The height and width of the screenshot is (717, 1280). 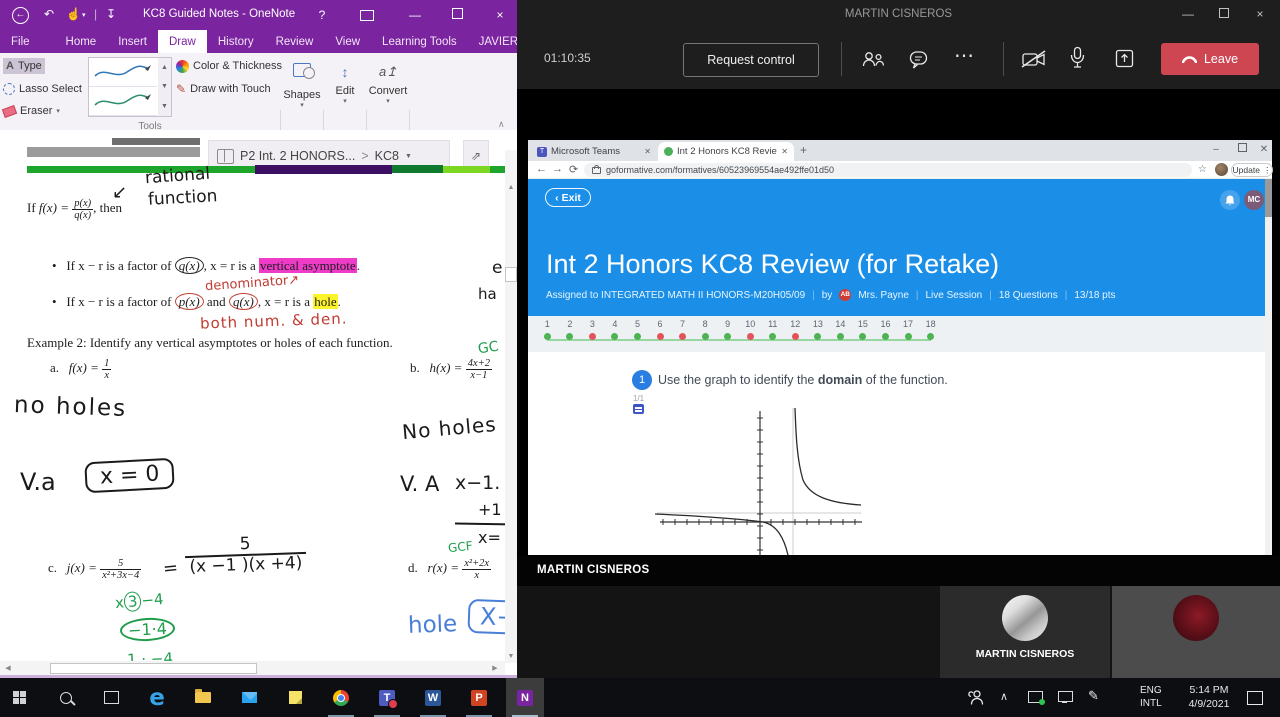 I want to click on page-scrollbar, so click(x=1268, y=367).